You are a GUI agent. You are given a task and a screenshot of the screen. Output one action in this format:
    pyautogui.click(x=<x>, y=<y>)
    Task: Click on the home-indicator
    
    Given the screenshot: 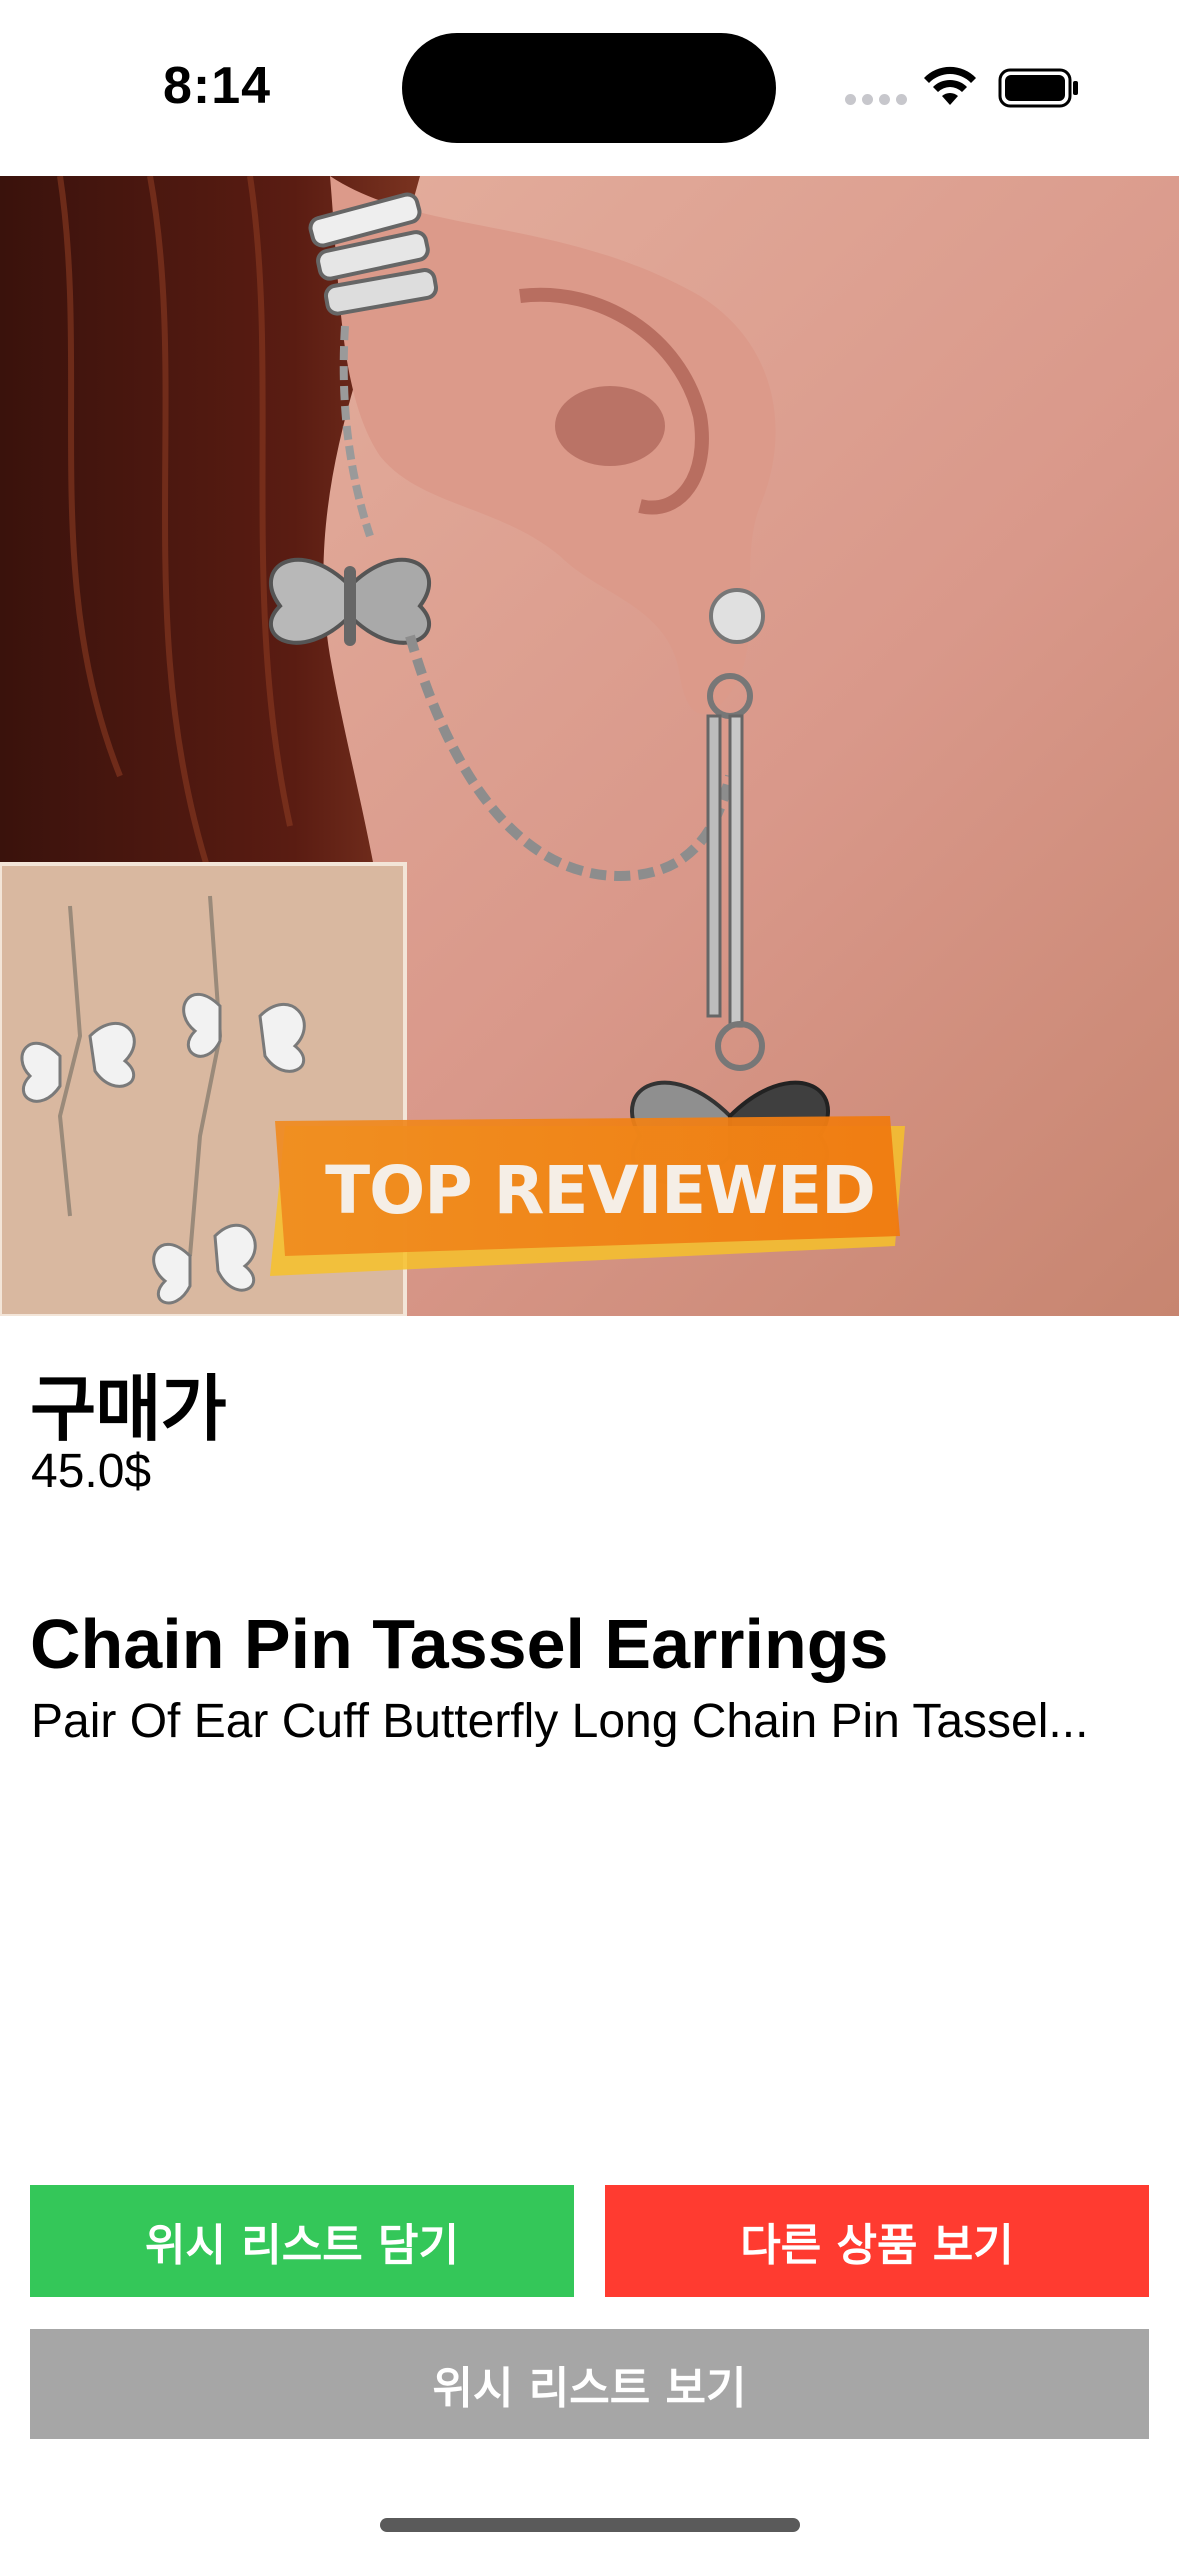 What is the action you would take?
    pyautogui.click(x=590, y=2525)
    